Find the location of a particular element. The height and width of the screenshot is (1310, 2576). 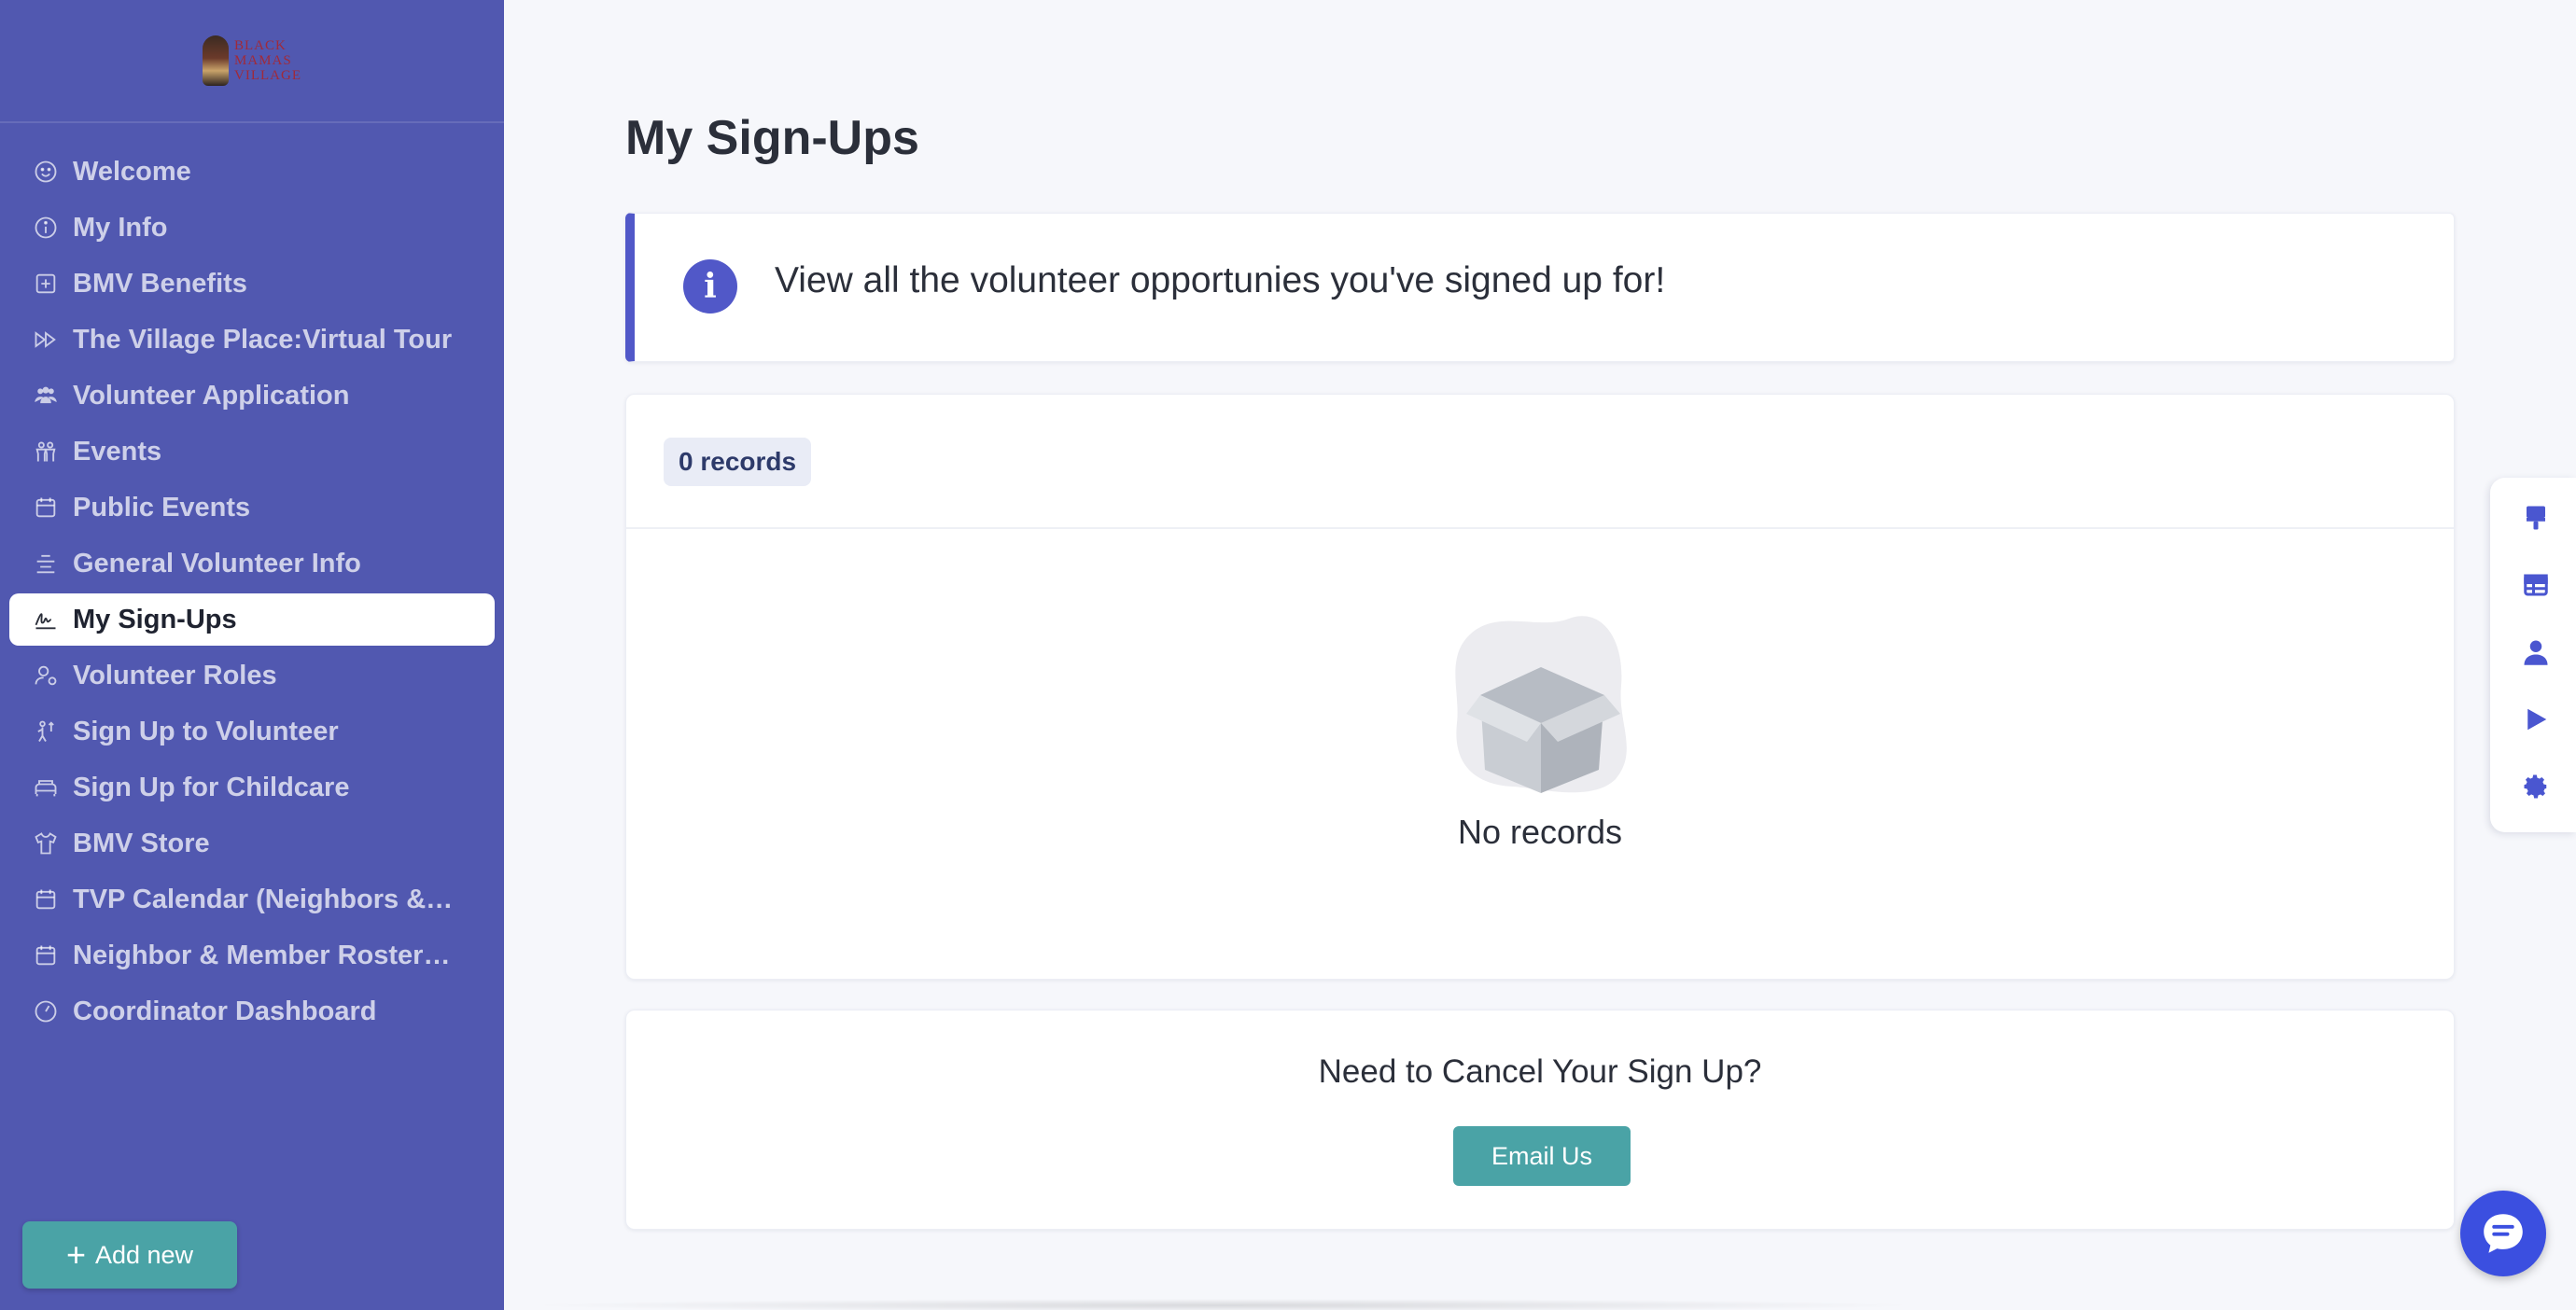

sidebar-item-label: Events is located at coordinates (117, 451).